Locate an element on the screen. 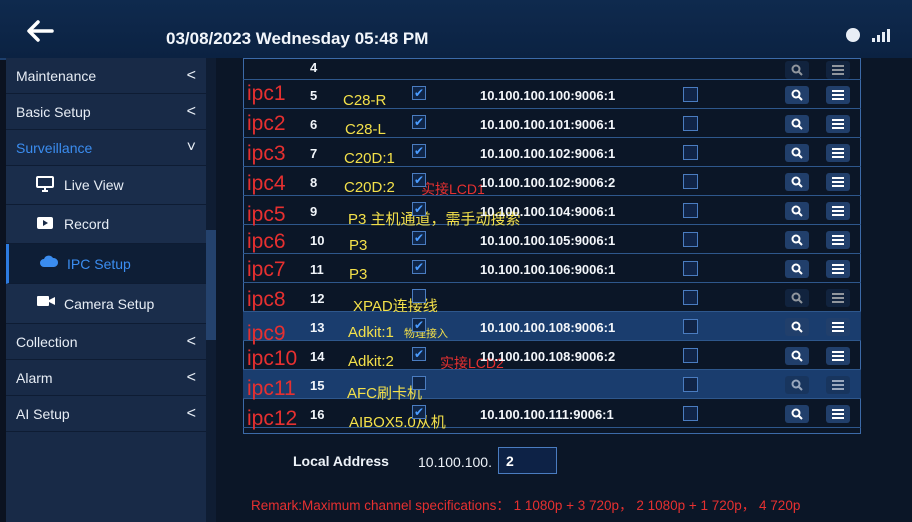  sidebar-item-record: Record is located at coordinates (106, 224).